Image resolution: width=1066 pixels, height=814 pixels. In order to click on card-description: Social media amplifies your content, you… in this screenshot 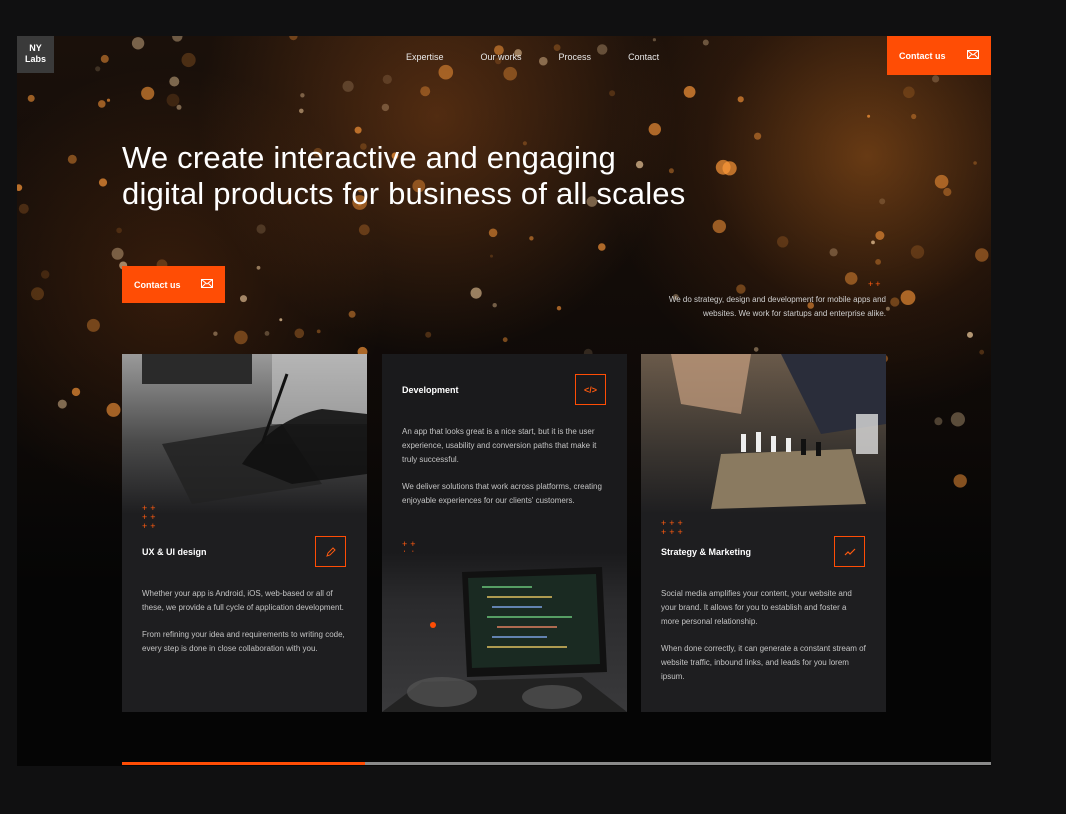, I will do `click(763, 635)`.